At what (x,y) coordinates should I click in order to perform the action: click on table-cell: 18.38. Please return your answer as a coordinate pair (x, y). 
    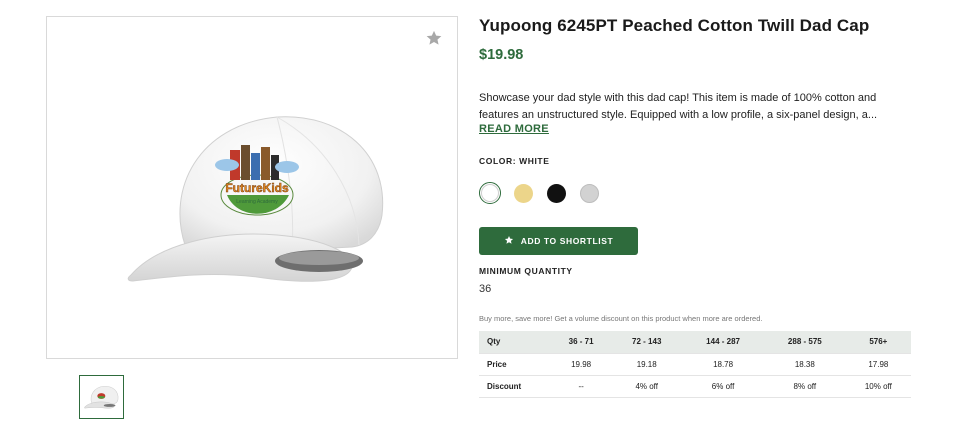
    Looking at the image, I should click on (804, 364).